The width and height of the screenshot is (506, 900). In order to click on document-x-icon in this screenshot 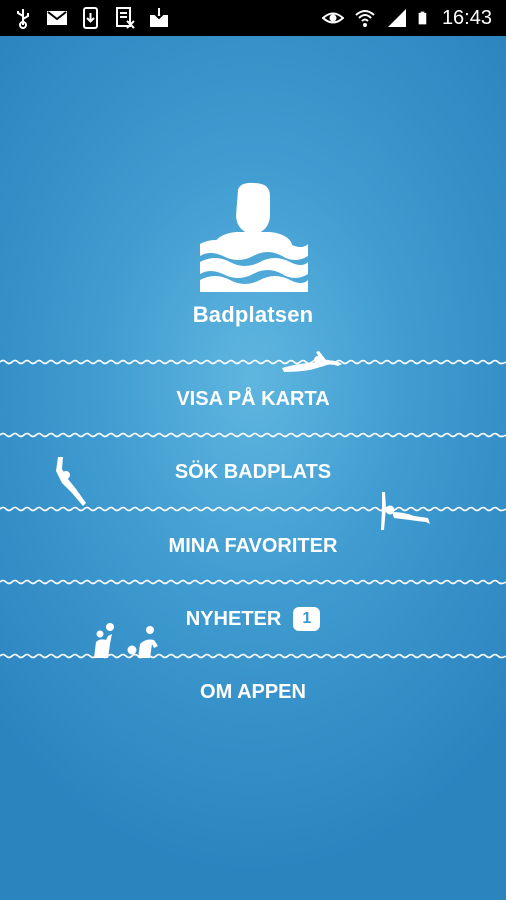, I will do `click(125, 18)`.